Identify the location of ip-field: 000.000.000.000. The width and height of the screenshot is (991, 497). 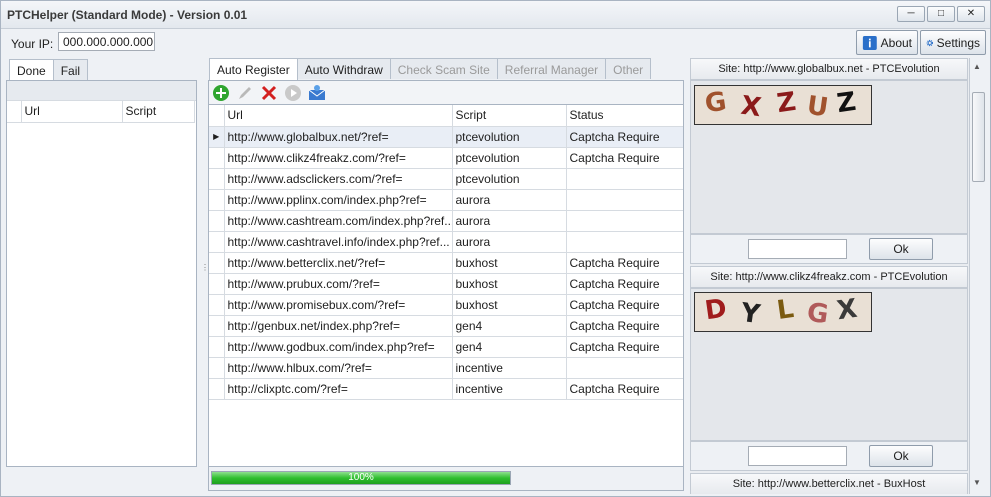
(106, 41).